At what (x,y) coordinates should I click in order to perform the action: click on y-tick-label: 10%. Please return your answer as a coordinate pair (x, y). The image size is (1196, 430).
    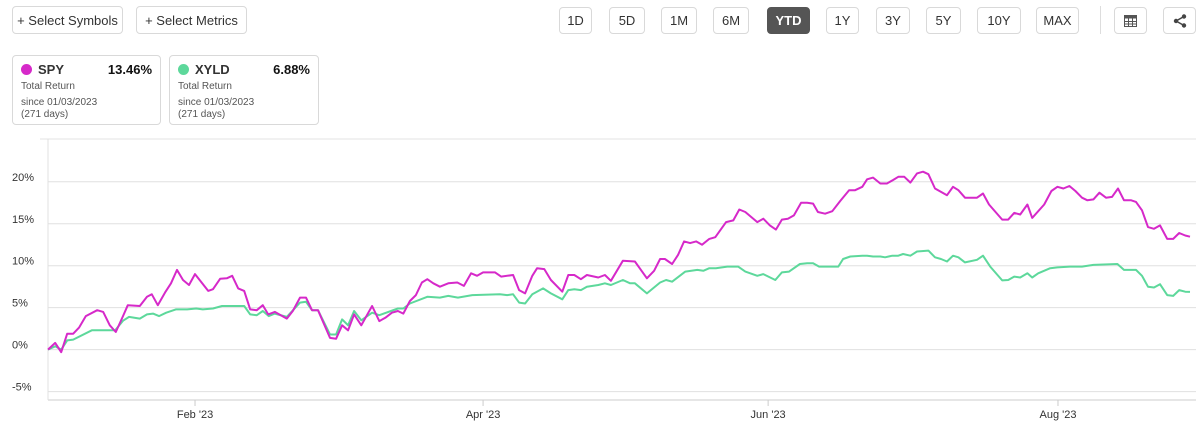
    Looking at the image, I should click on (23, 262).